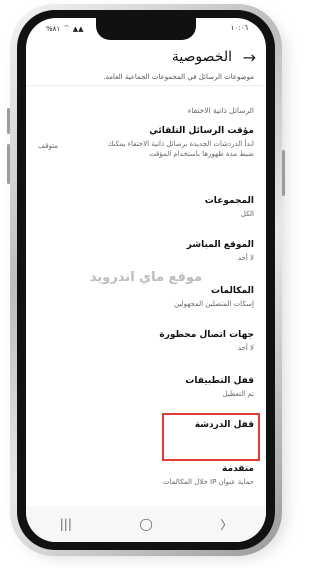 This screenshot has width=320, height=568. Describe the element at coordinates (146, 341) in the screenshot. I see `setting-blocked-contacts: جهات اتصال محظورة لا أحد` at that location.